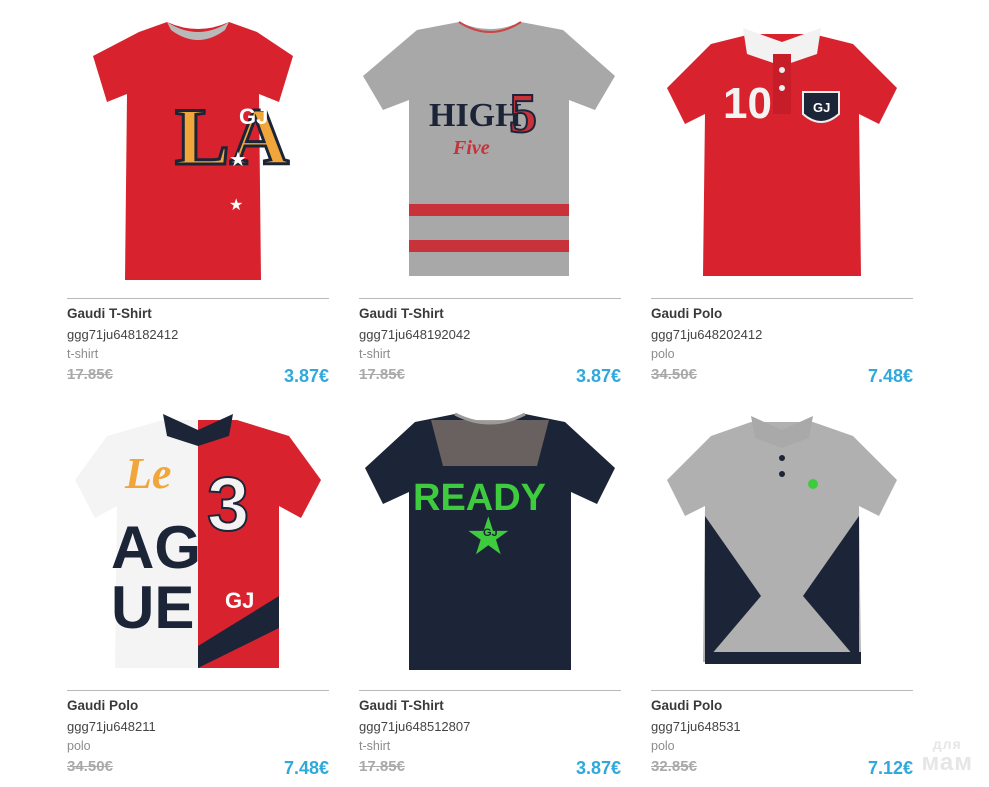 Image resolution: width=989 pixels, height=787 pixels. What do you see at coordinates (228, 504) in the screenshot?
I see `print-3: 3` at bounding box center [228, 504].